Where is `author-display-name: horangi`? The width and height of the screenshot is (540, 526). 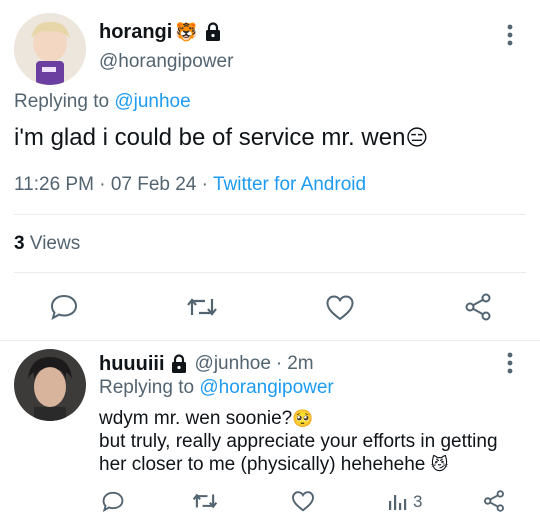
author-display-name: horangi is located at coordinates (135, 32).